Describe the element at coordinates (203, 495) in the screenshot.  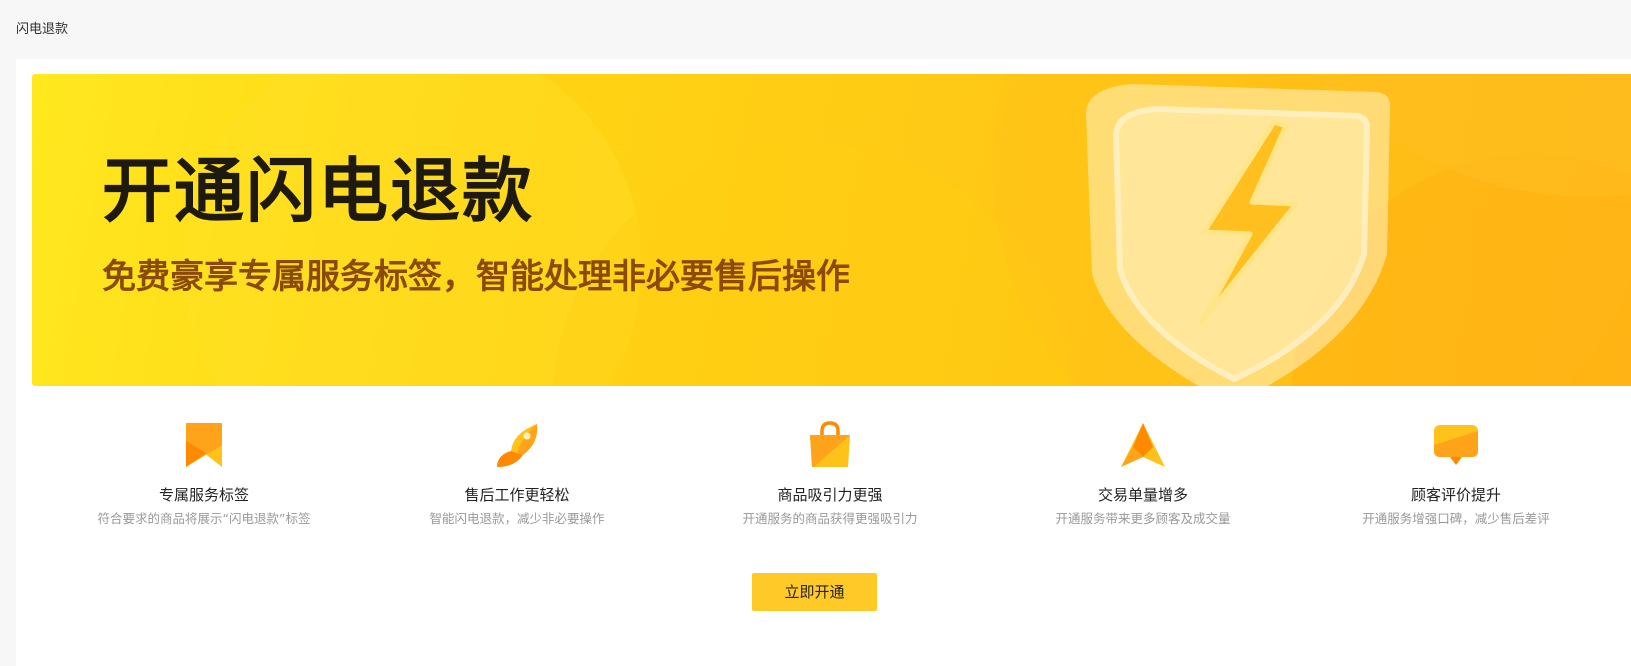
I see `feature-title: 专属服务标签` at that location.